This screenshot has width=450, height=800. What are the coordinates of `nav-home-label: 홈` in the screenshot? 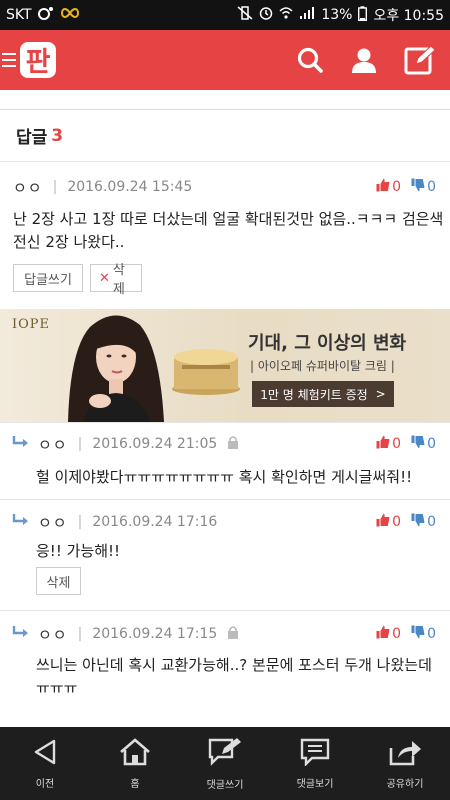 It's located at (135, 784).